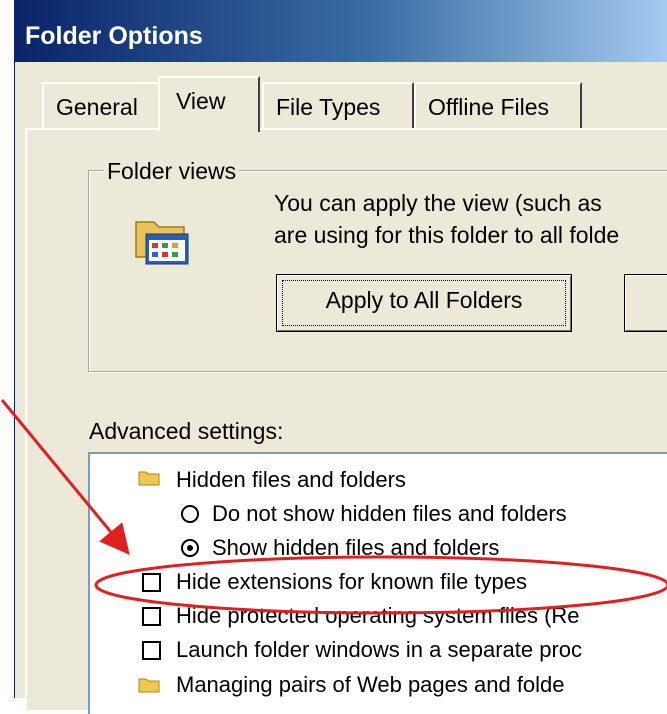 This screenshot has height=714, width=667. I want to click on checkbox-hide-protected-os-files, so click(151, 616).